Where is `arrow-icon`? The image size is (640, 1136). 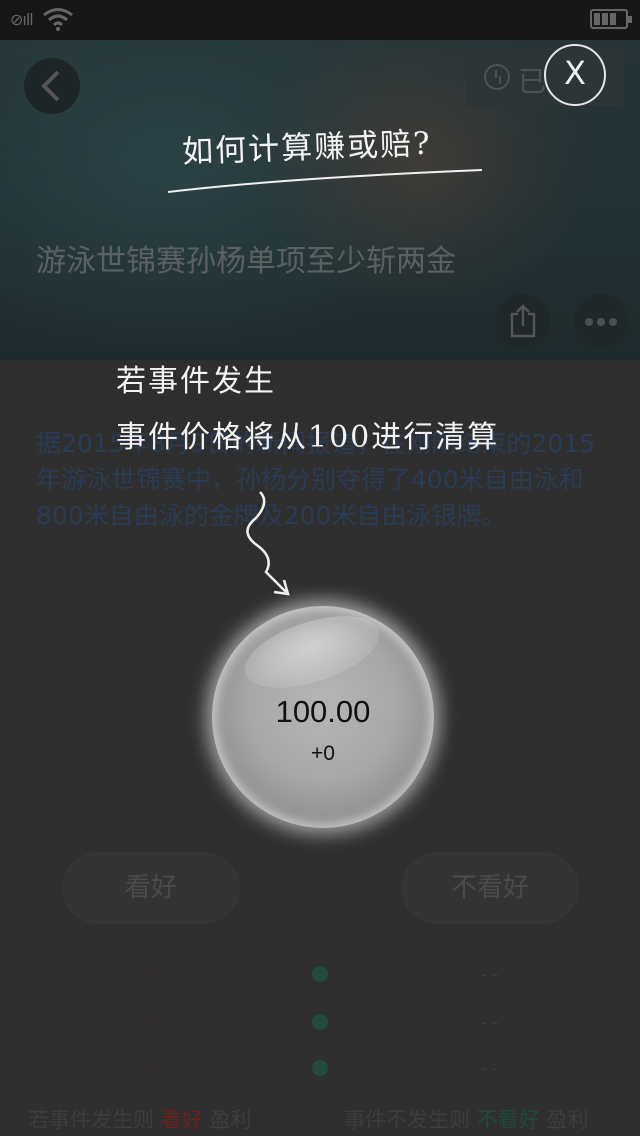
arrow-icon is located at coordinates (268, 543).